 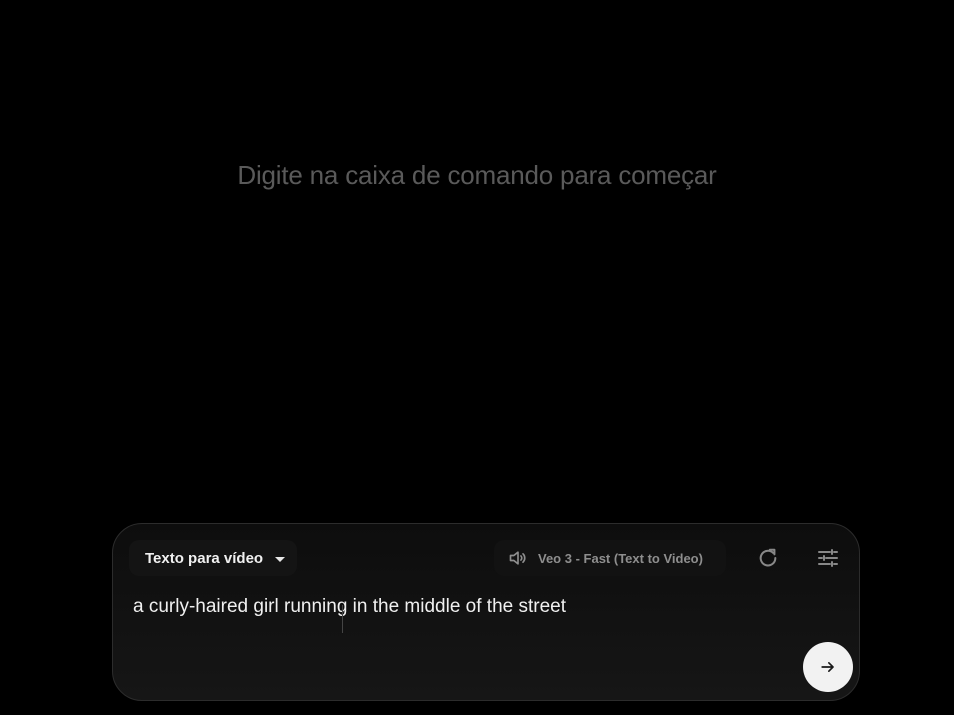 I want to click on caret-down-icon, so click(x=280, y=559).